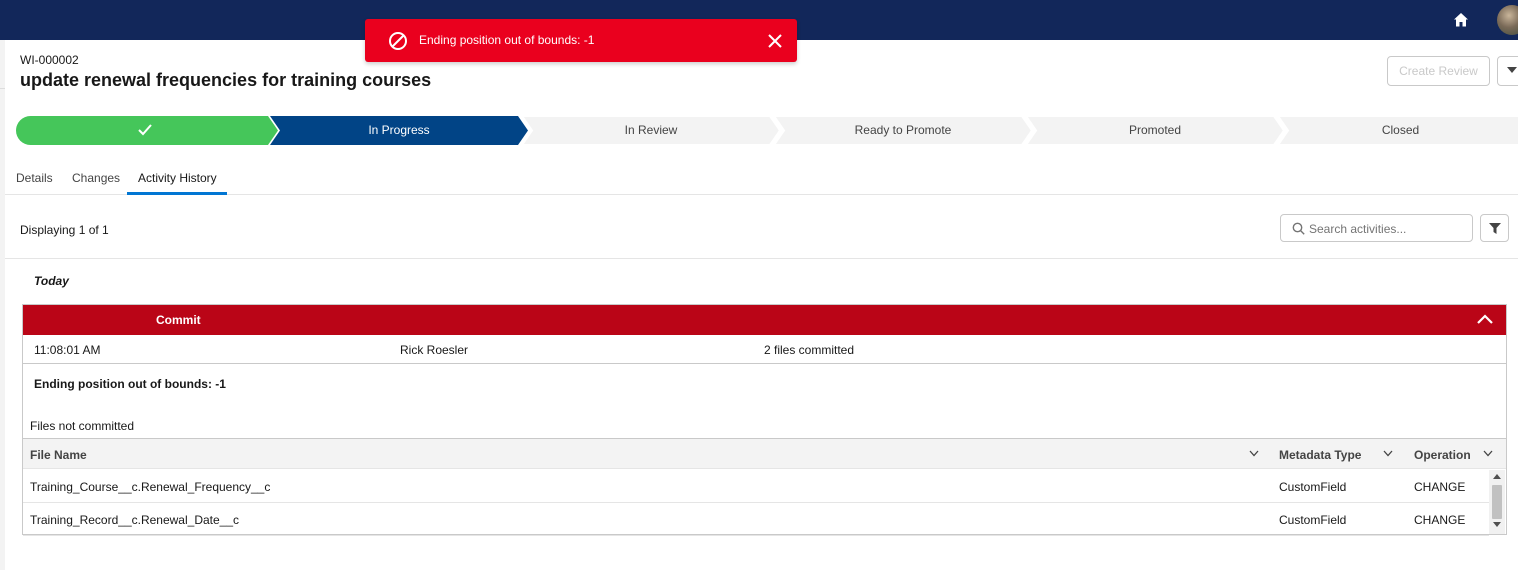 Image resolution: width=1518 pixels, height=570 pixels. Describe the element at coordinates (177, 178) in the screenshot. I see `tab-activity-history: Activity History` at that location.